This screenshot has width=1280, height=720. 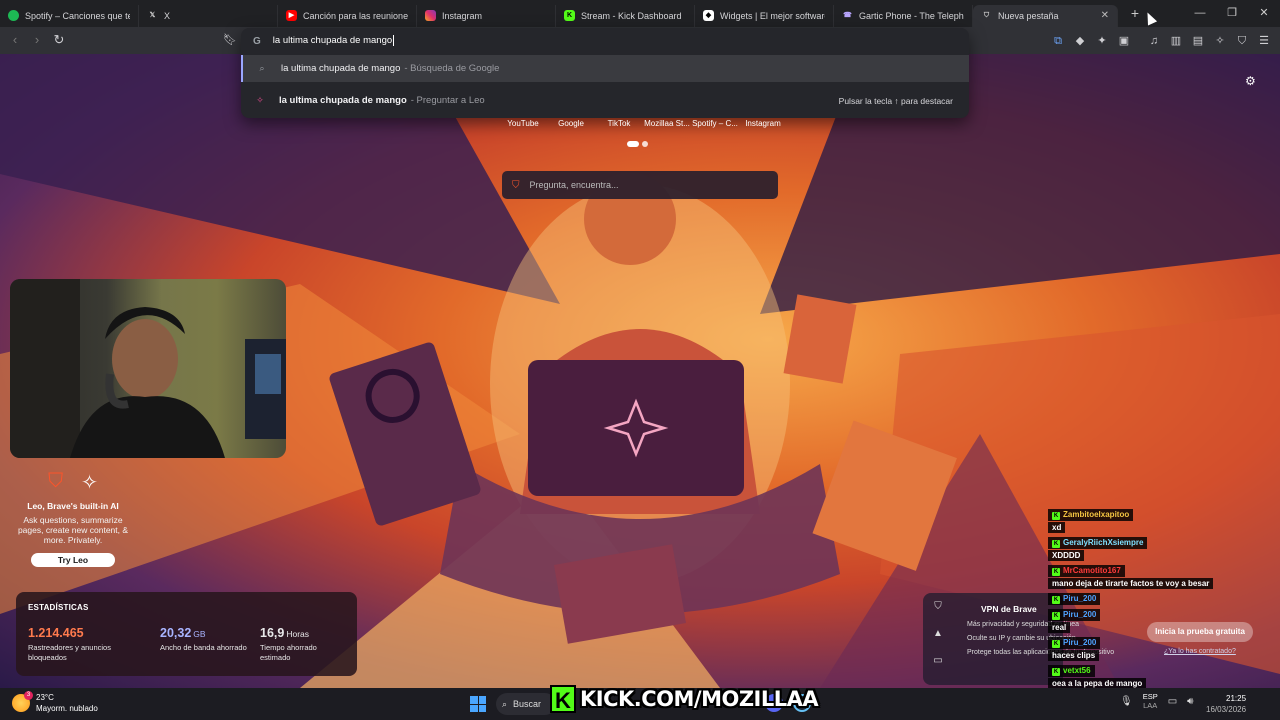 I want to click on close-tab-icon: ✕, so click(x=1105, y=15).